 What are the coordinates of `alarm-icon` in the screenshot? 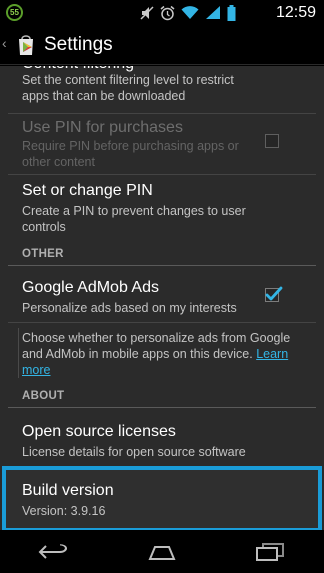 It's located at (167, 13).